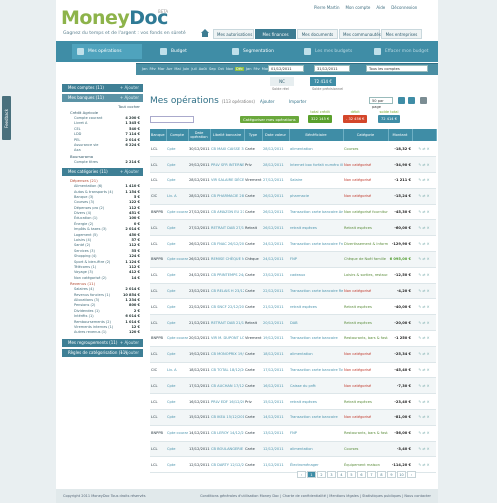 The image size is (497, 503). What do you see at coordinates (401, 34) in the screenshot?
I see `nav-companies: Mes entreprises` at bounding box center [401, 34].